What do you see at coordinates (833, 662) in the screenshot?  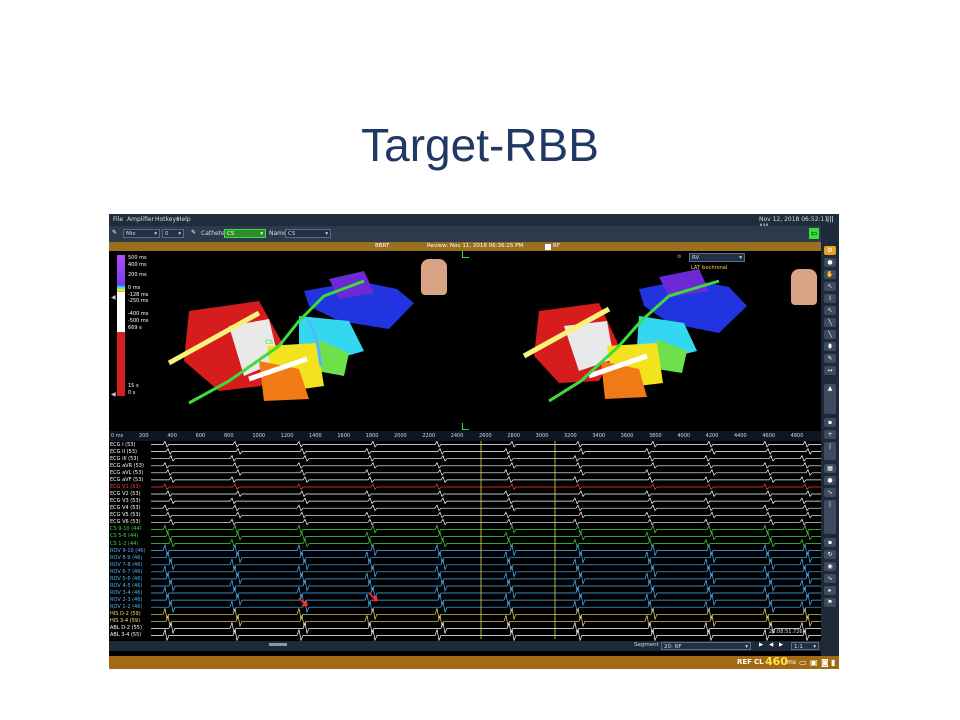 I see `lock-icon: ▮` at bounding box center [833, 662].